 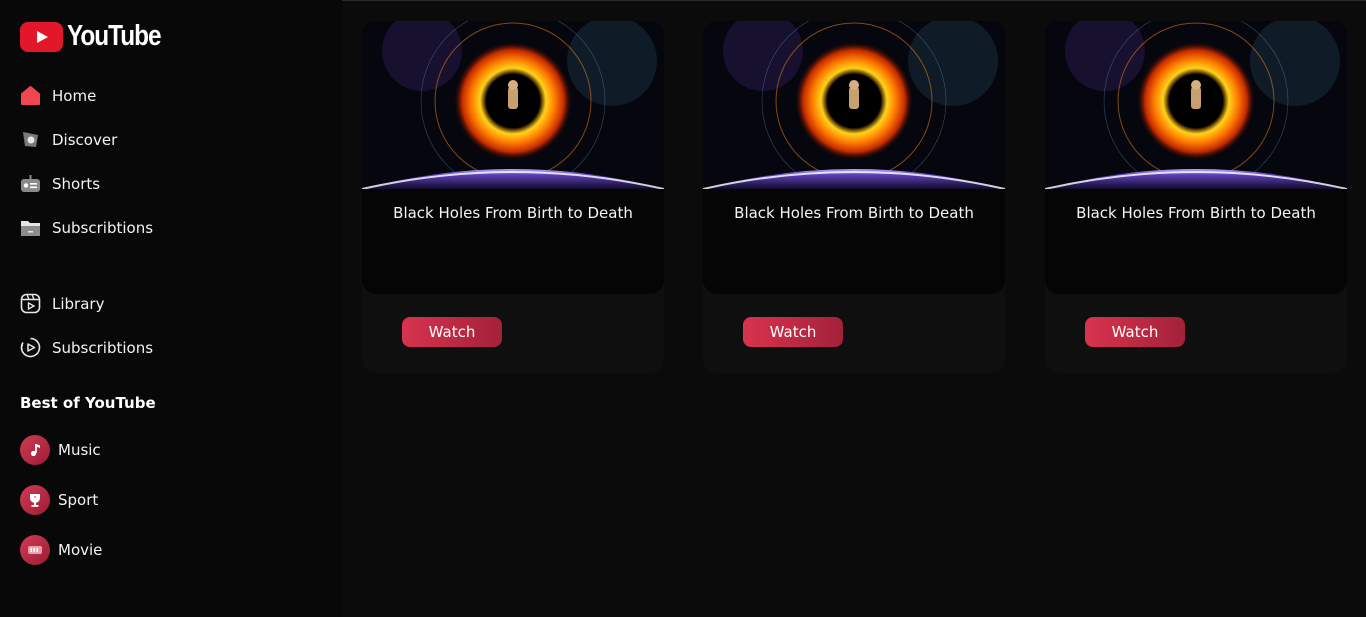 What do you see at coordinates (30, 227) in the screenshot?
I see `folder-icon` at bounding box center [30, 227].